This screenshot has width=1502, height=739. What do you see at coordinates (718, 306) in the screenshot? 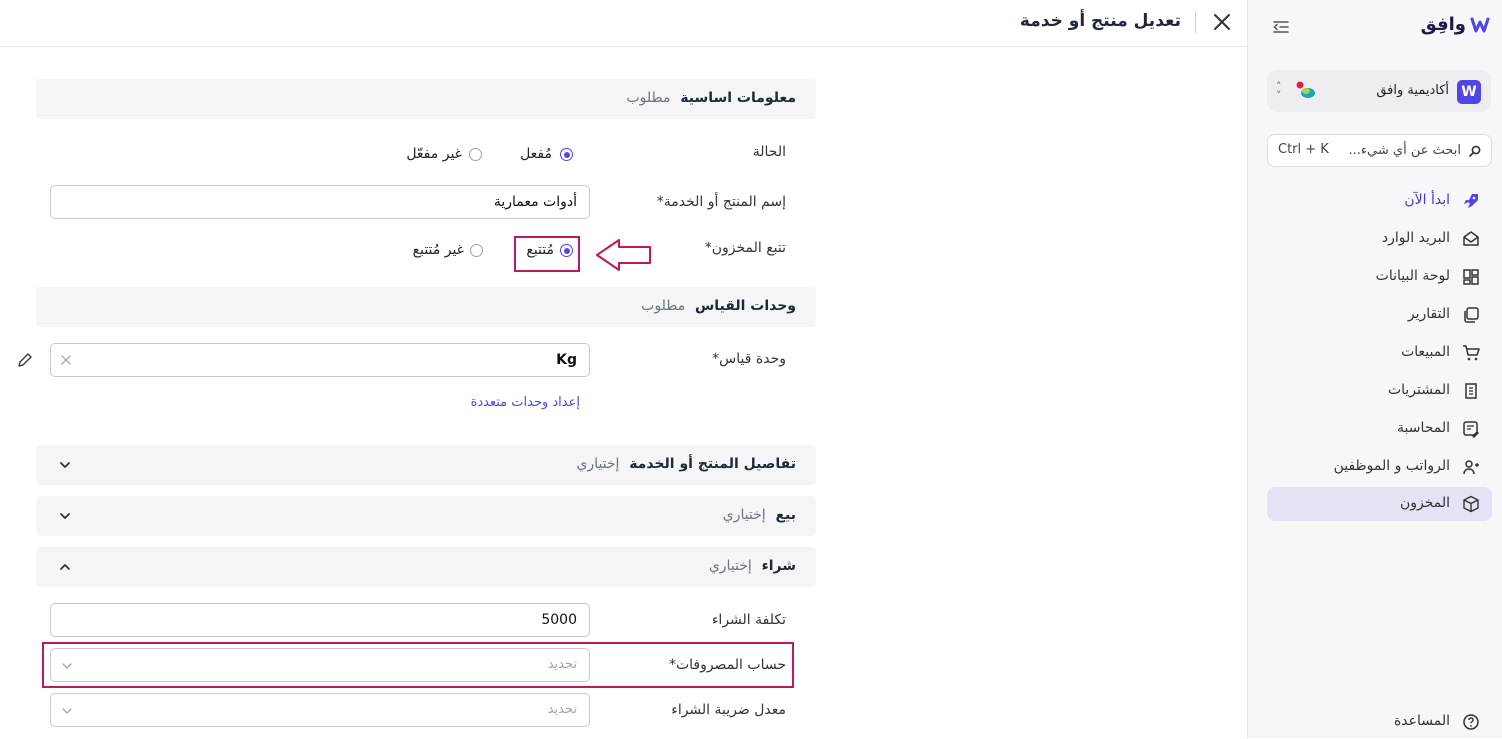
I see `section-title: وحدات القياس مطلوب` at bounding box center [718, 306].